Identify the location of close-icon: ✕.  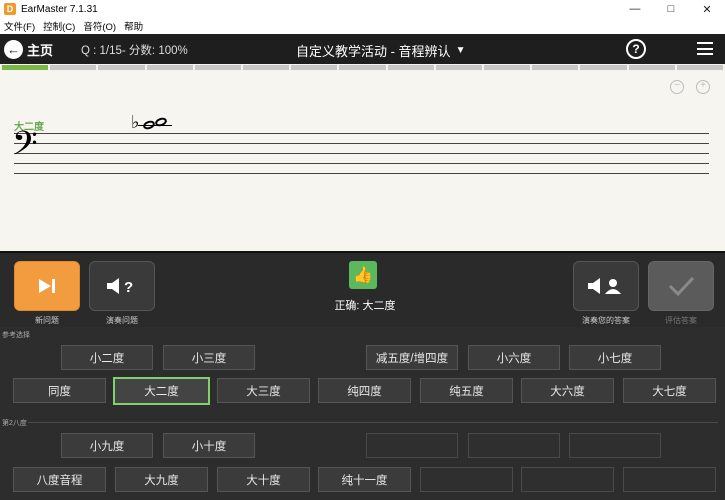
(707, 9).